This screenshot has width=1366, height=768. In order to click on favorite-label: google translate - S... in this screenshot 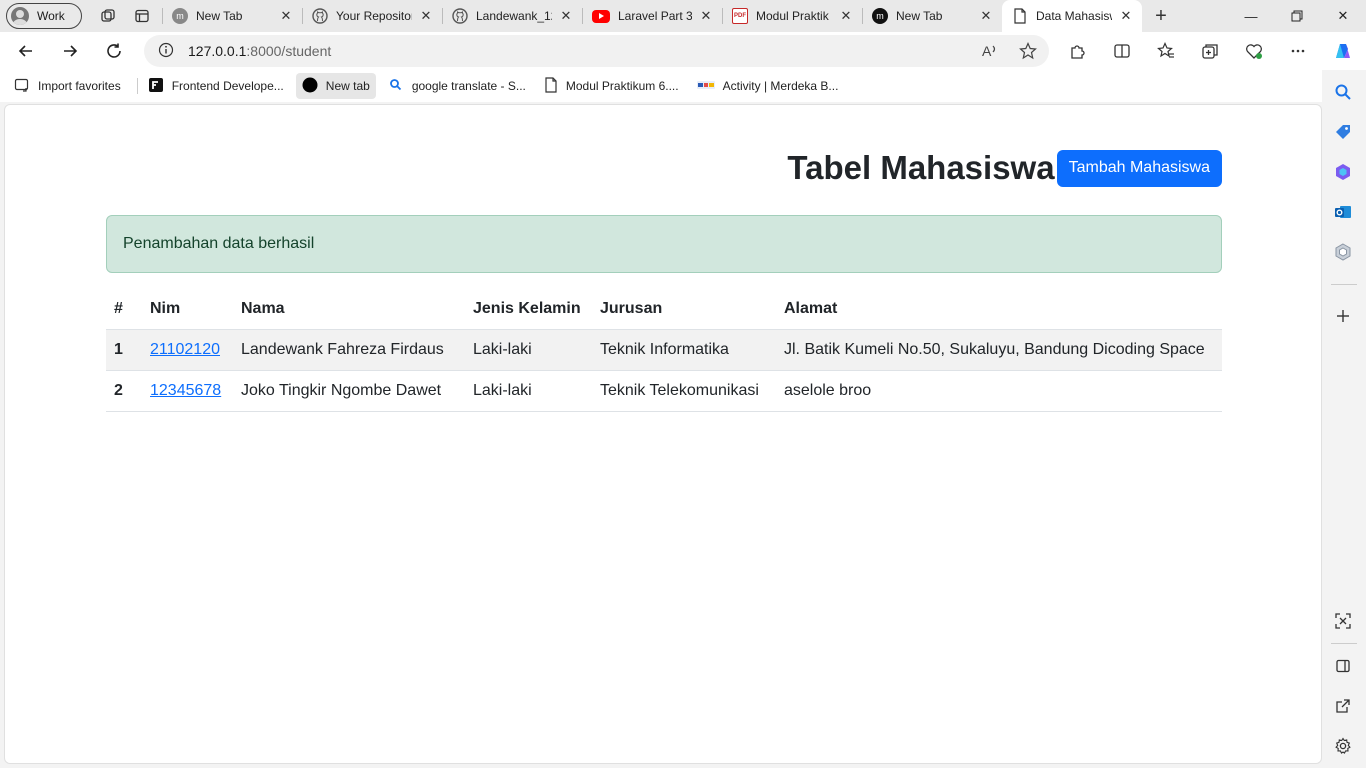, I will do `click(468, 86)`.